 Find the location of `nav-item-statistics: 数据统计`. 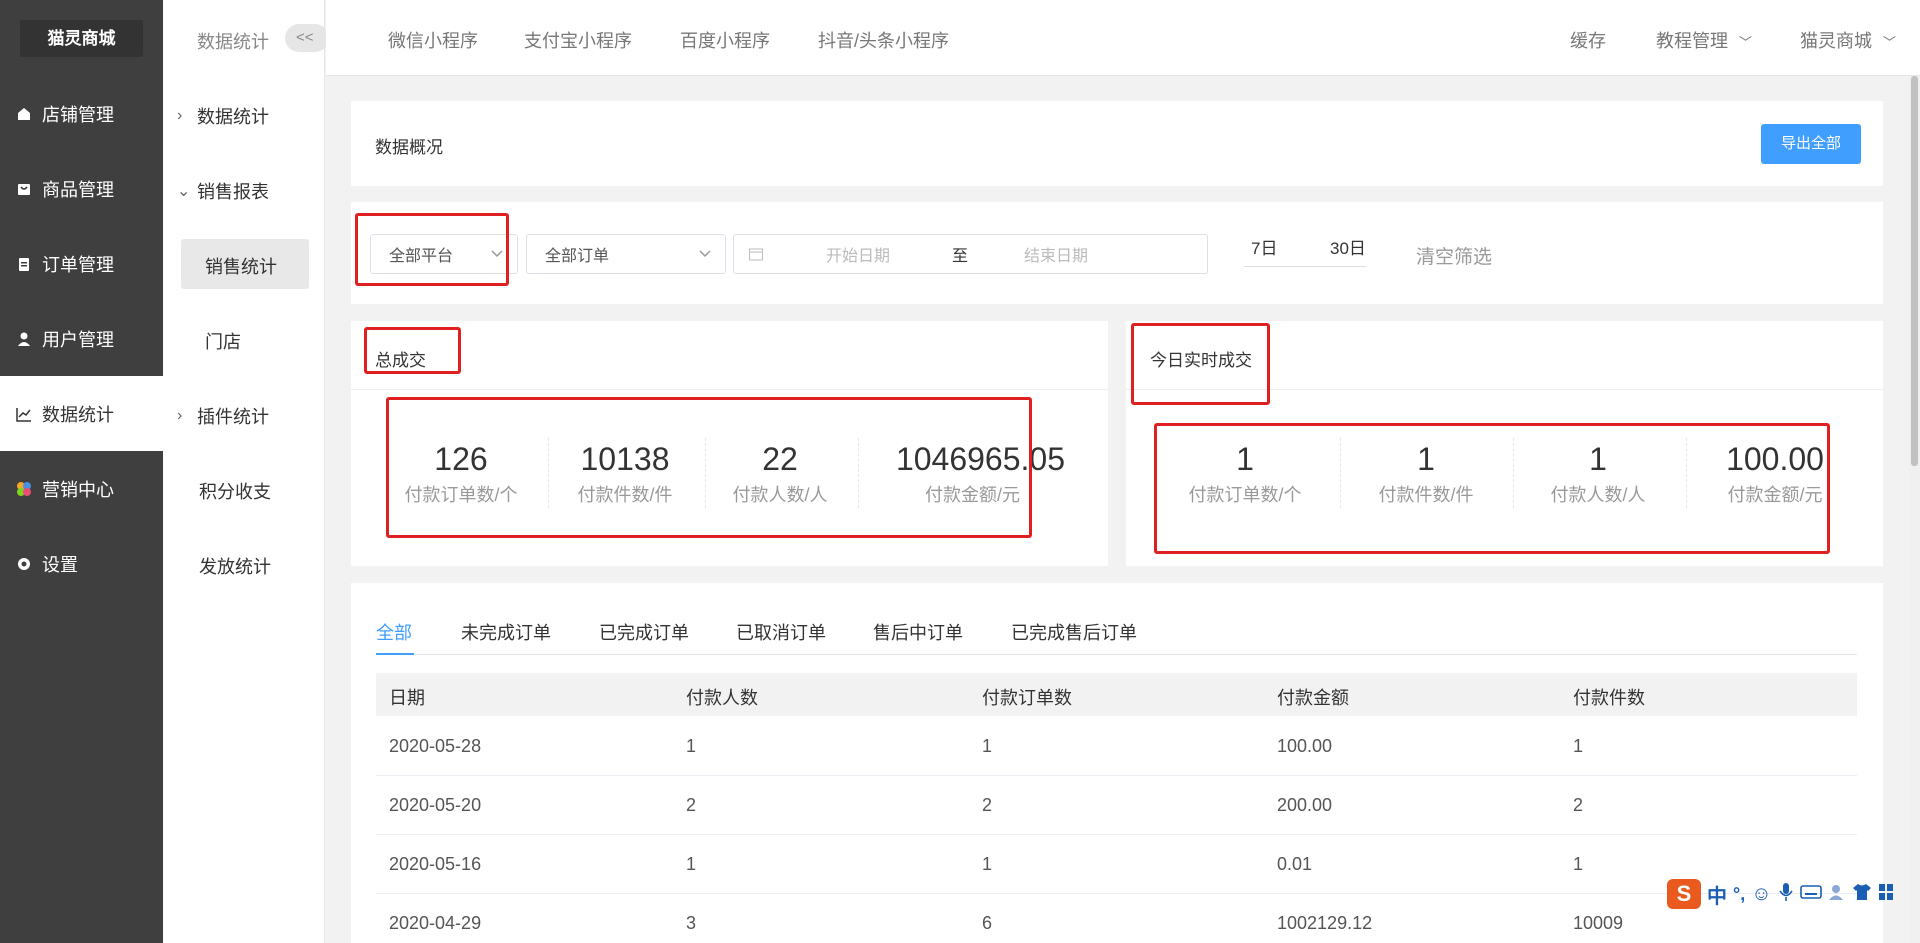

nav-item-statistics: 数据统计 is located at coordinates (81, 413).